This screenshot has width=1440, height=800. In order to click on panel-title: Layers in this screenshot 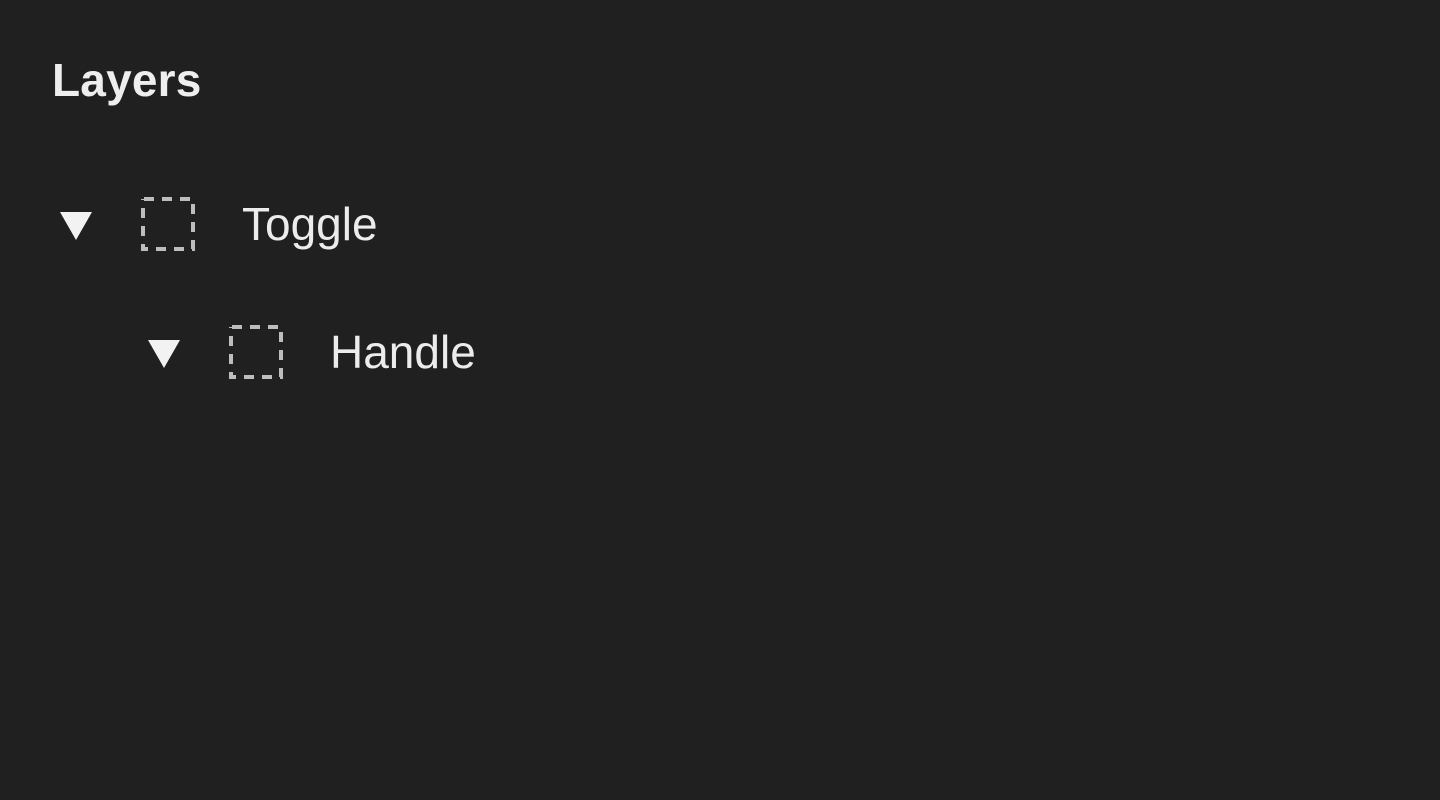, I will do `click(127, 80)`.